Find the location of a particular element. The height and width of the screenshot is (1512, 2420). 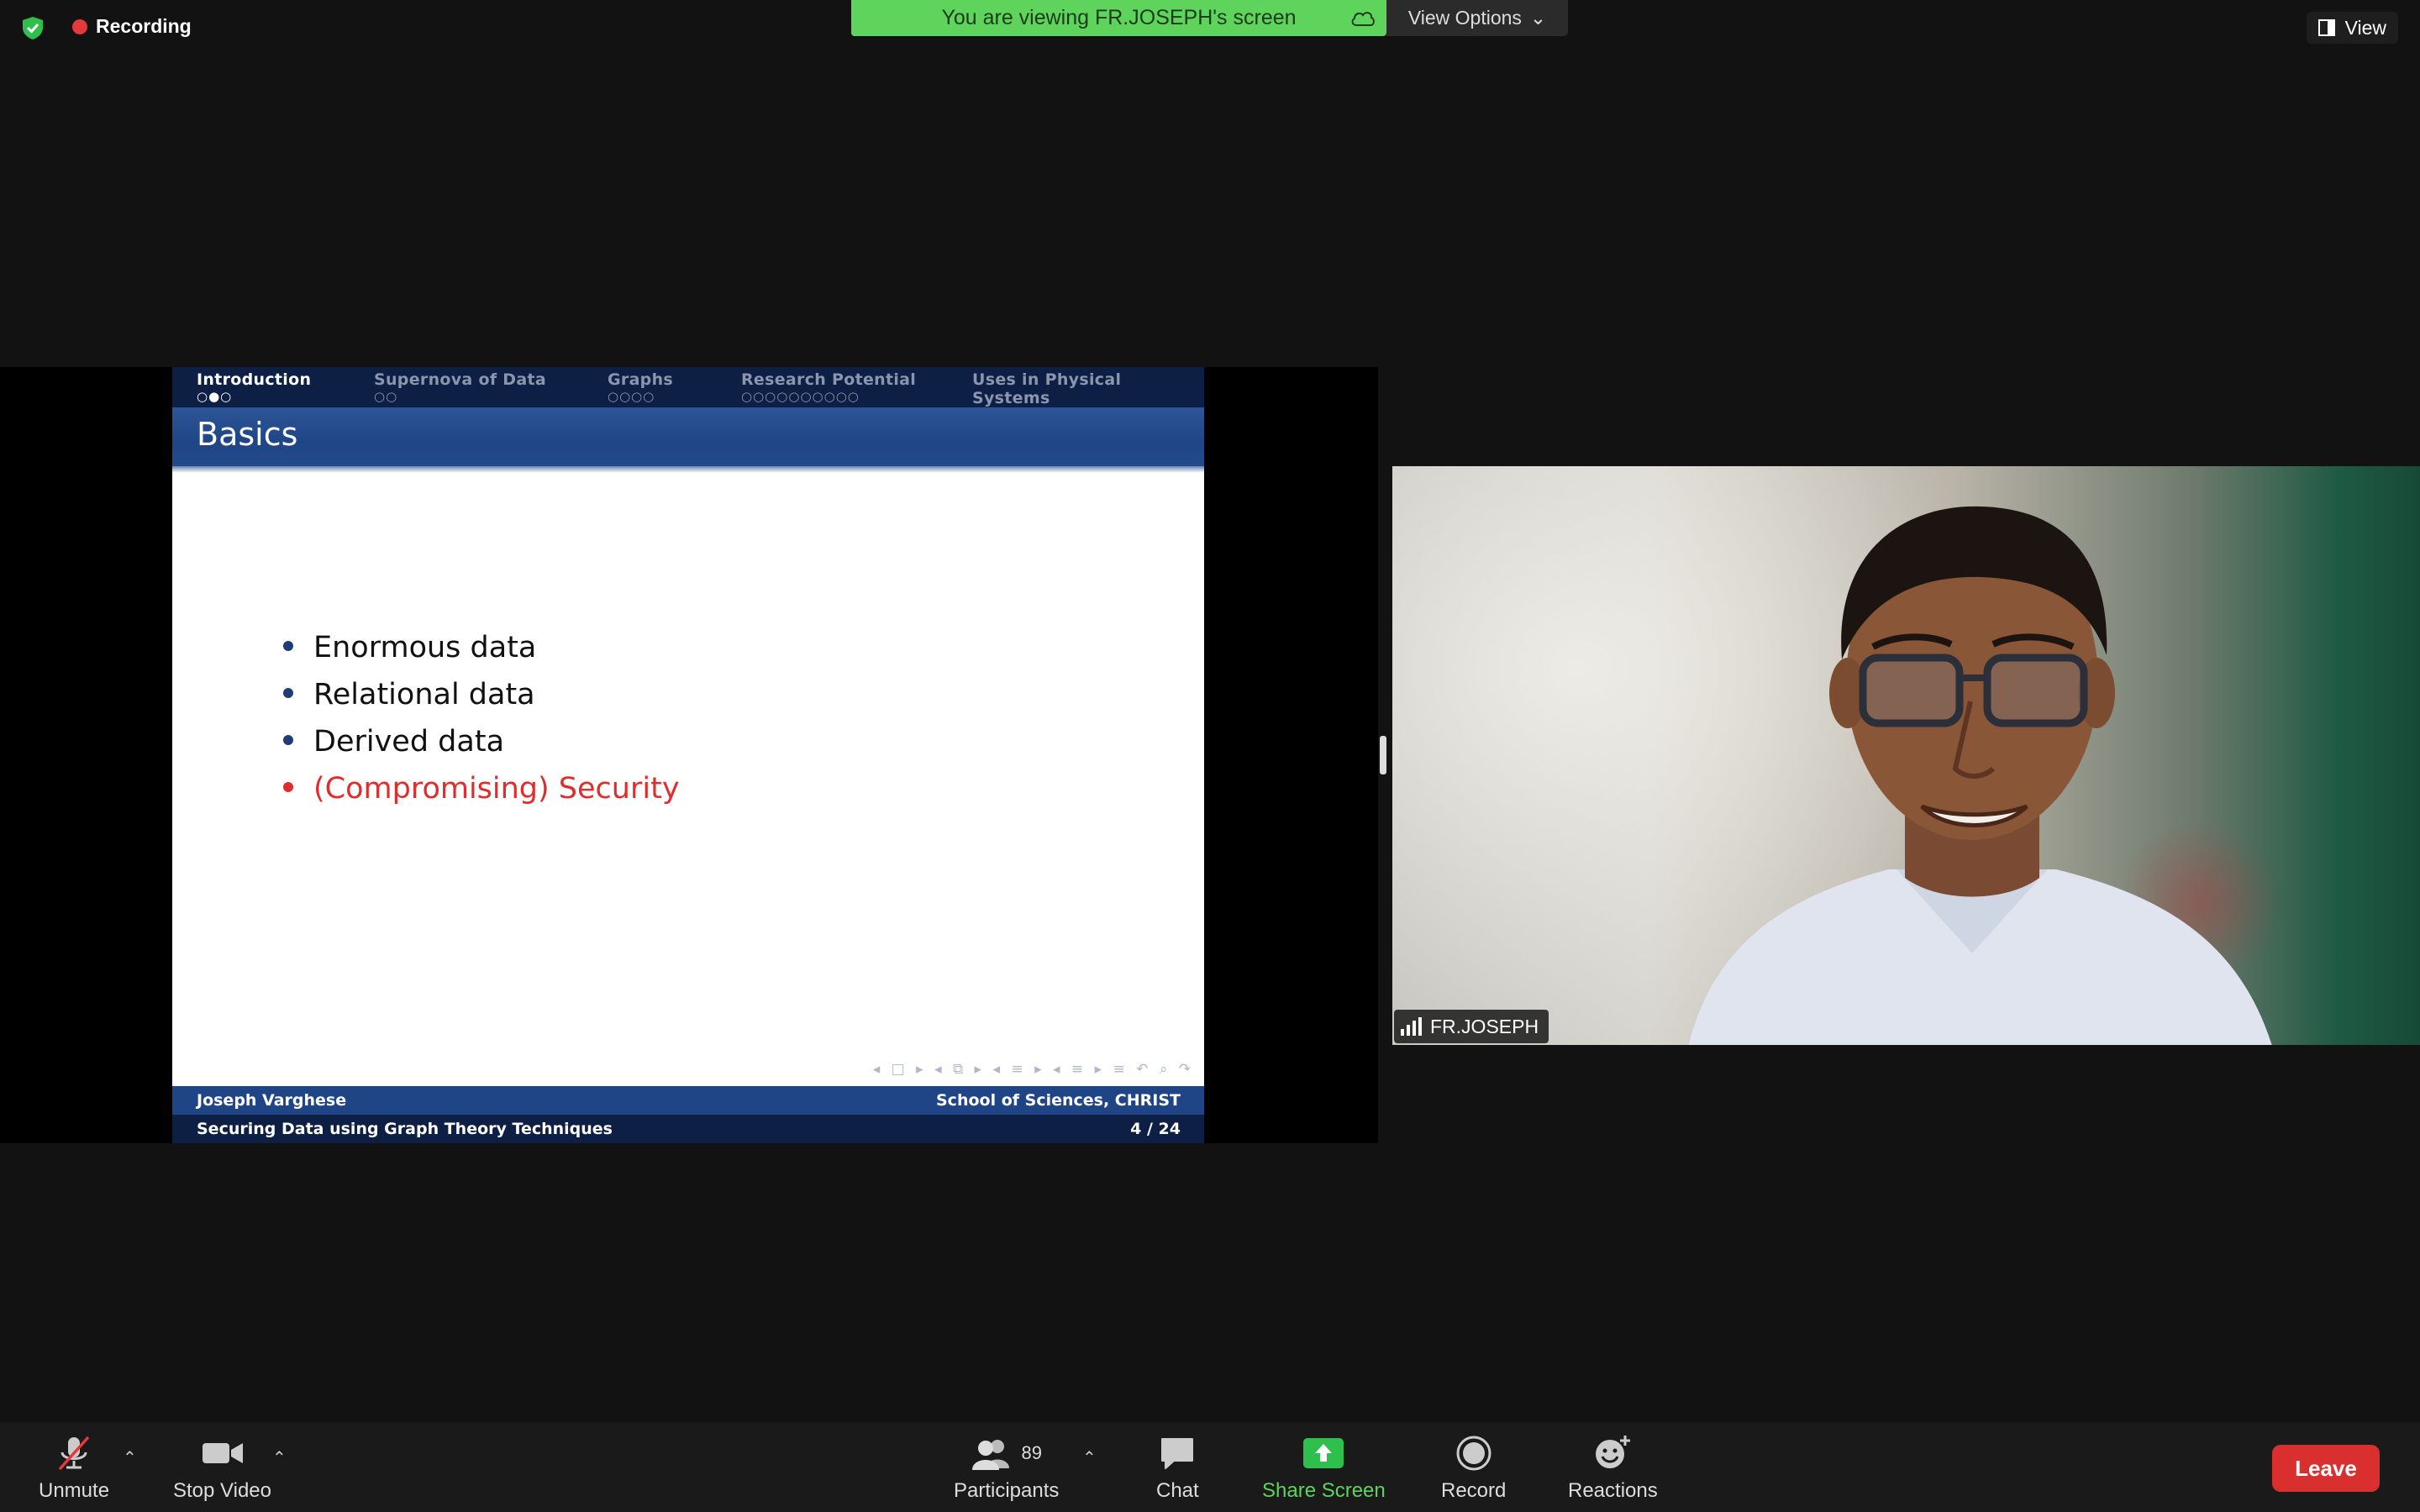

recording-indicator: Recording is located at coordinates (132, 26).